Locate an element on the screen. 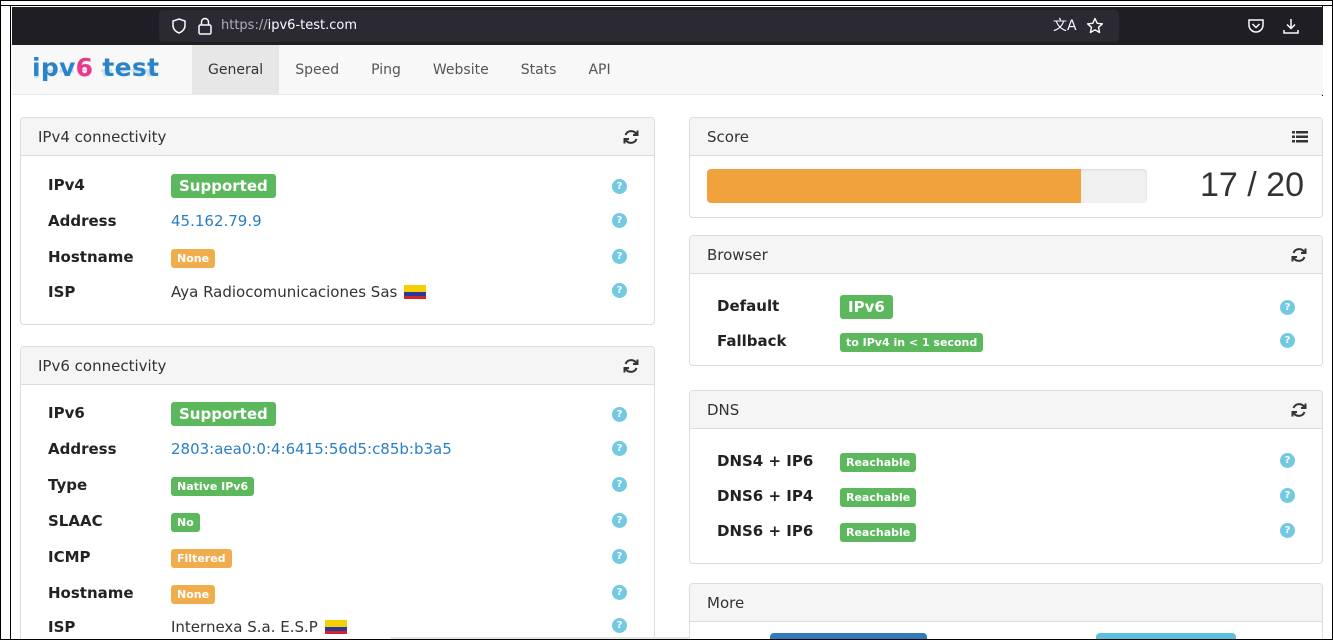  list-icon is located at coordinates (1300, 137).